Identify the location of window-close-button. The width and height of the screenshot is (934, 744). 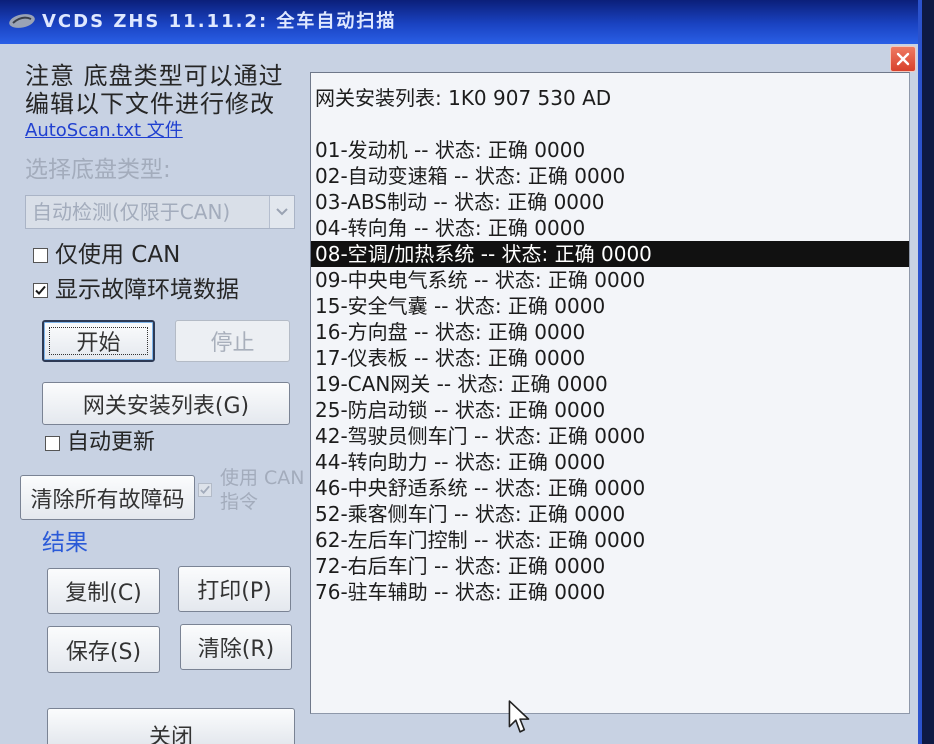
(903, 59).